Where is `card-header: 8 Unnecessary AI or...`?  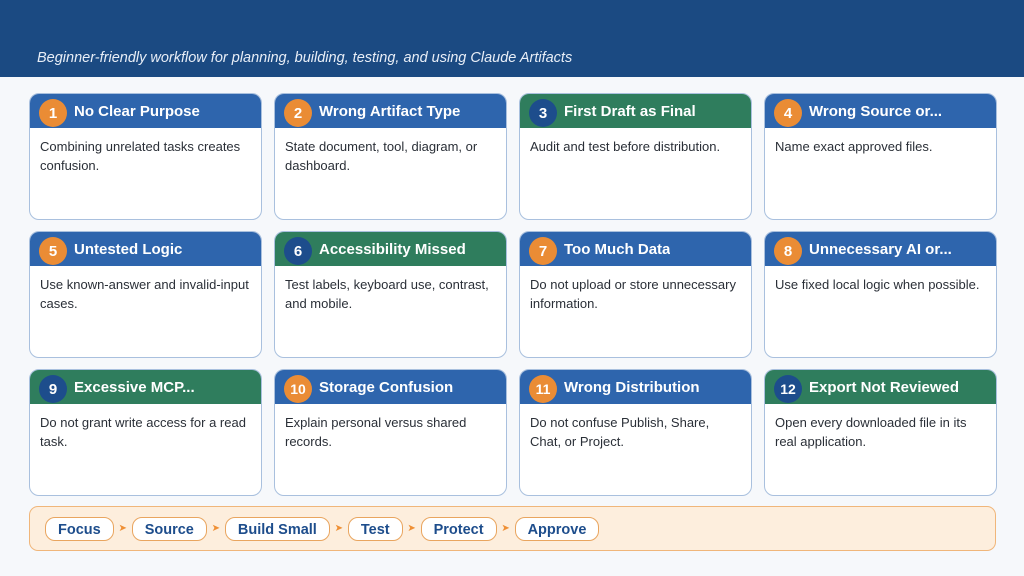 card-header: 8 Unnecessary AI or... is located at coordinates (880, 249).